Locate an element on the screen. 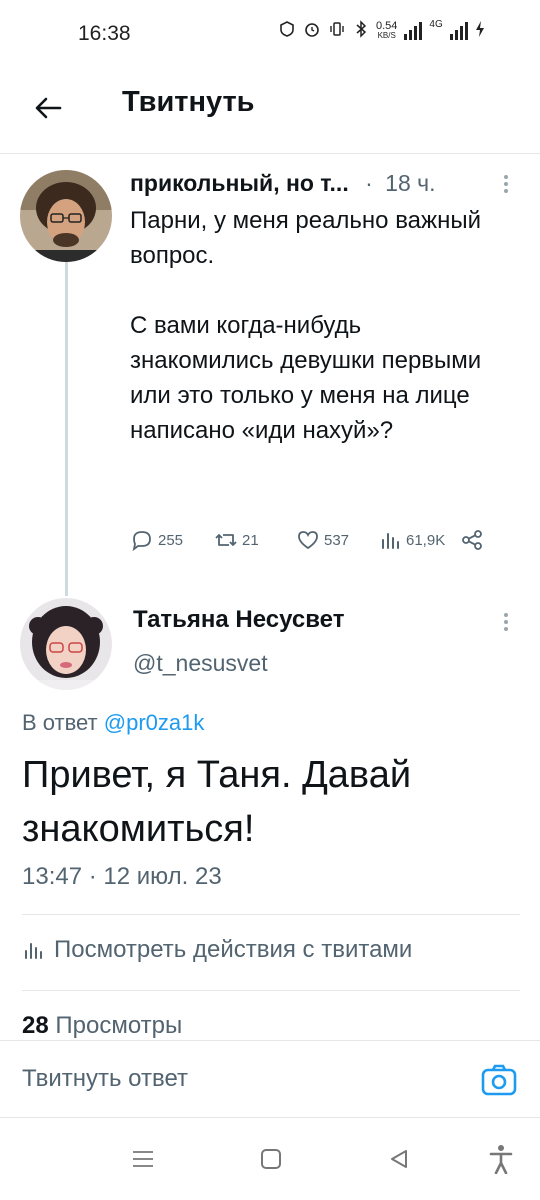  views-count: 61,9K is located at coordinates (426, 540).